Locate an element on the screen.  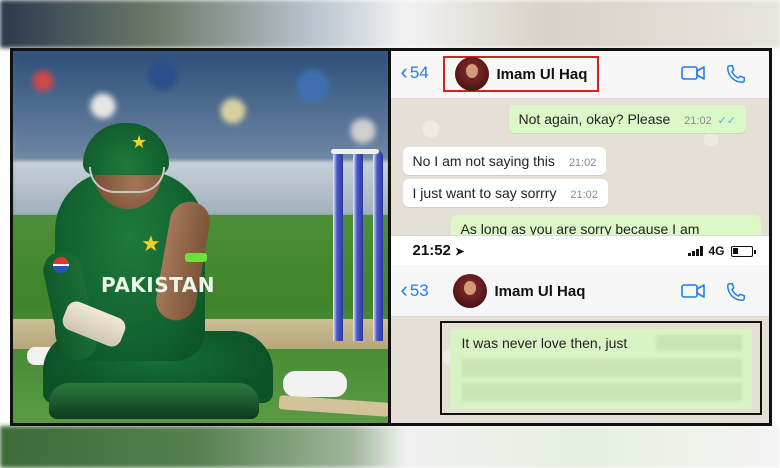
message-bubble-outgoing: Not again, okay? Please 21:02 ✓✓ is located at coordinates (627, 119).